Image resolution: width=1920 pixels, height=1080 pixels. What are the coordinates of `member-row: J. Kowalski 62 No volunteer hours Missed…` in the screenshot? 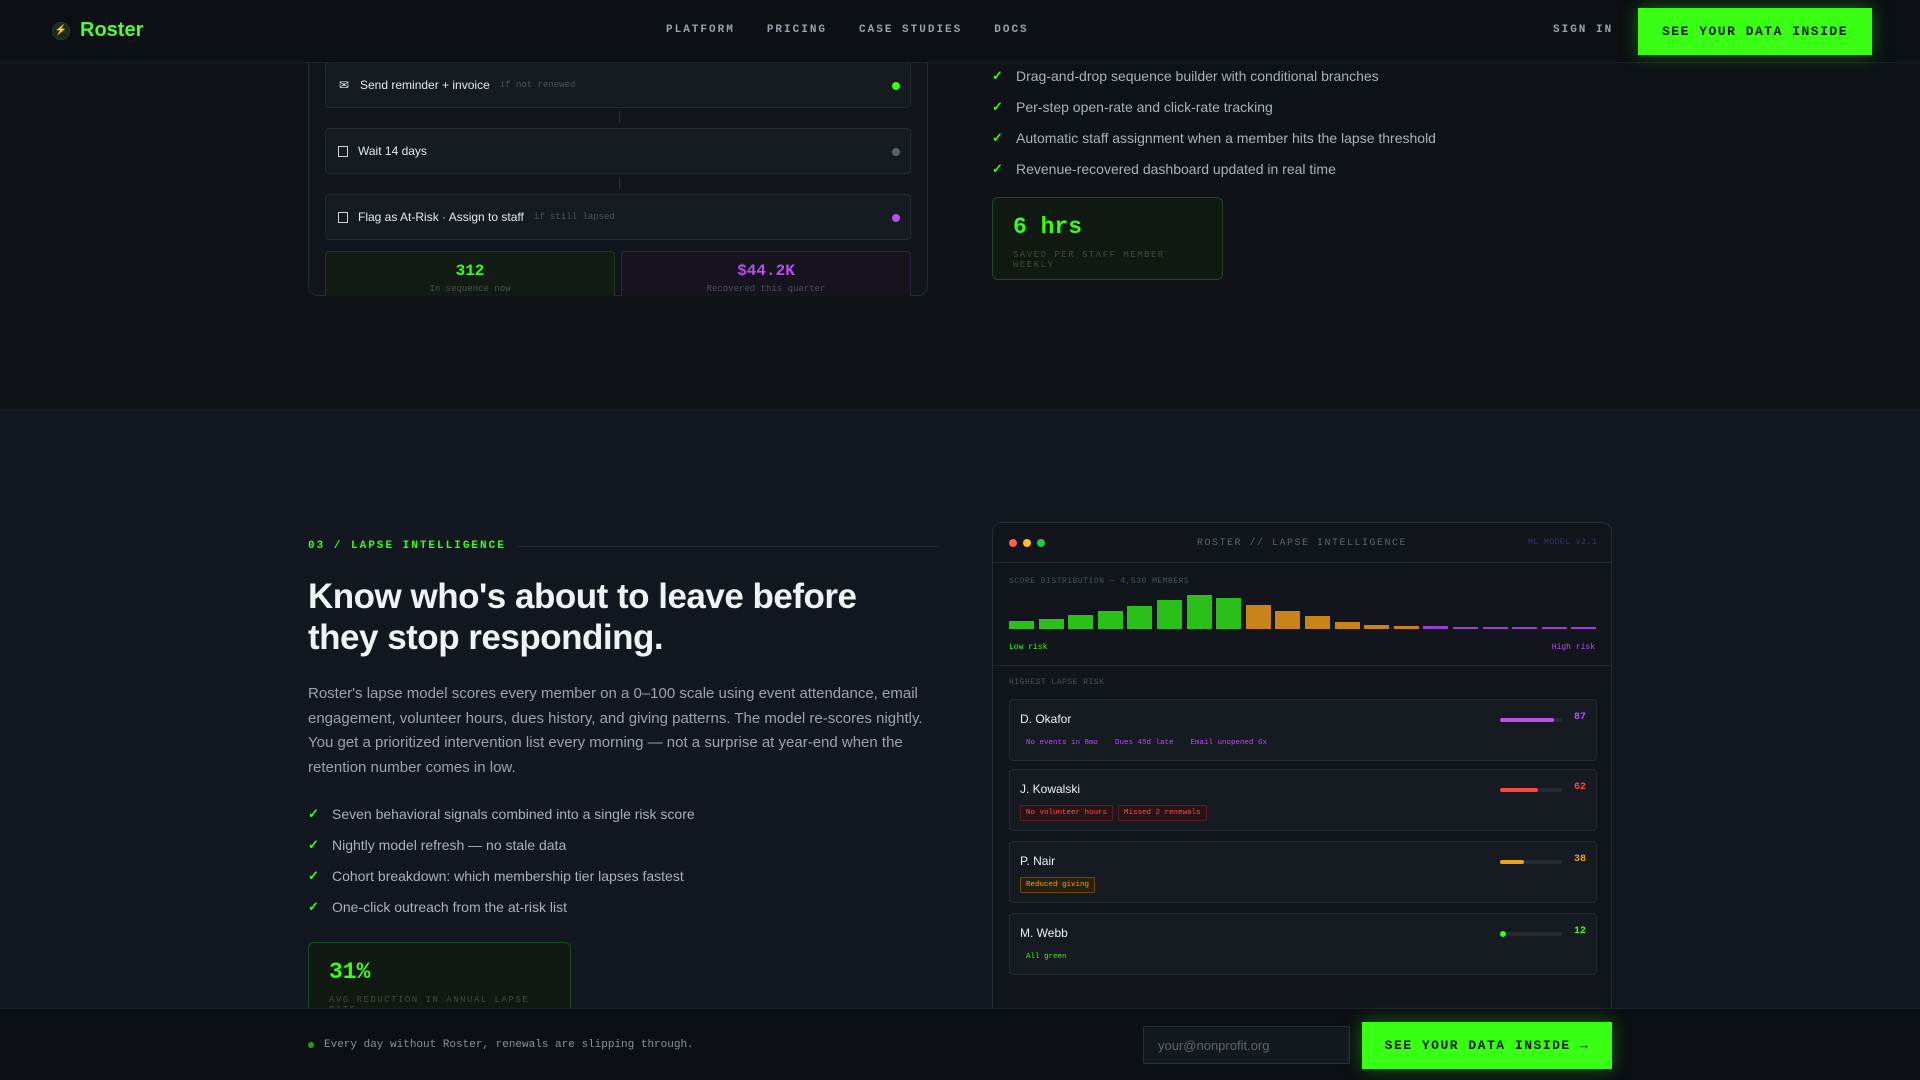 It's located at (1303, 800).